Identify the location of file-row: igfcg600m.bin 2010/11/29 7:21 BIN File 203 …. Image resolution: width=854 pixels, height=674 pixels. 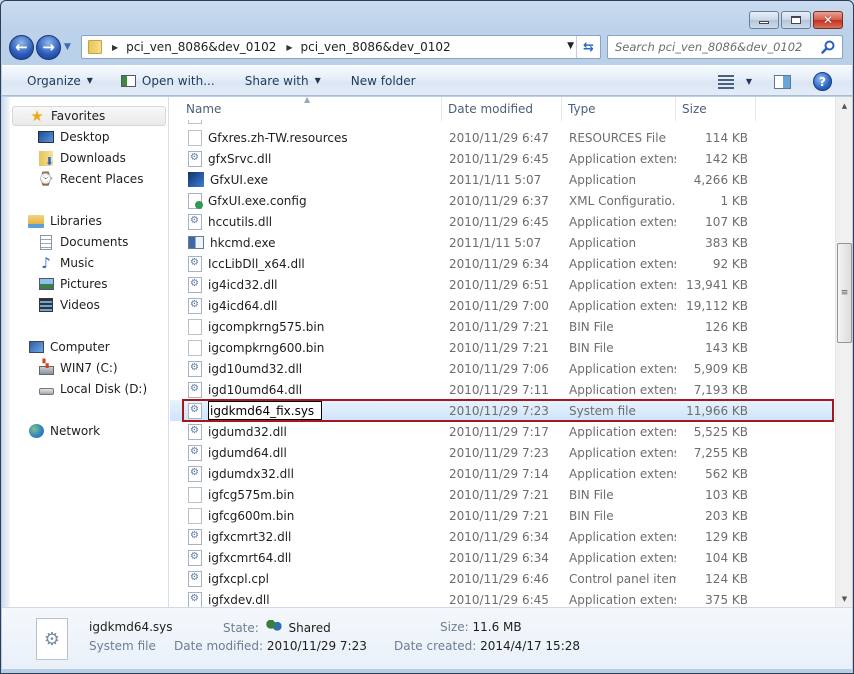
(502, 515).